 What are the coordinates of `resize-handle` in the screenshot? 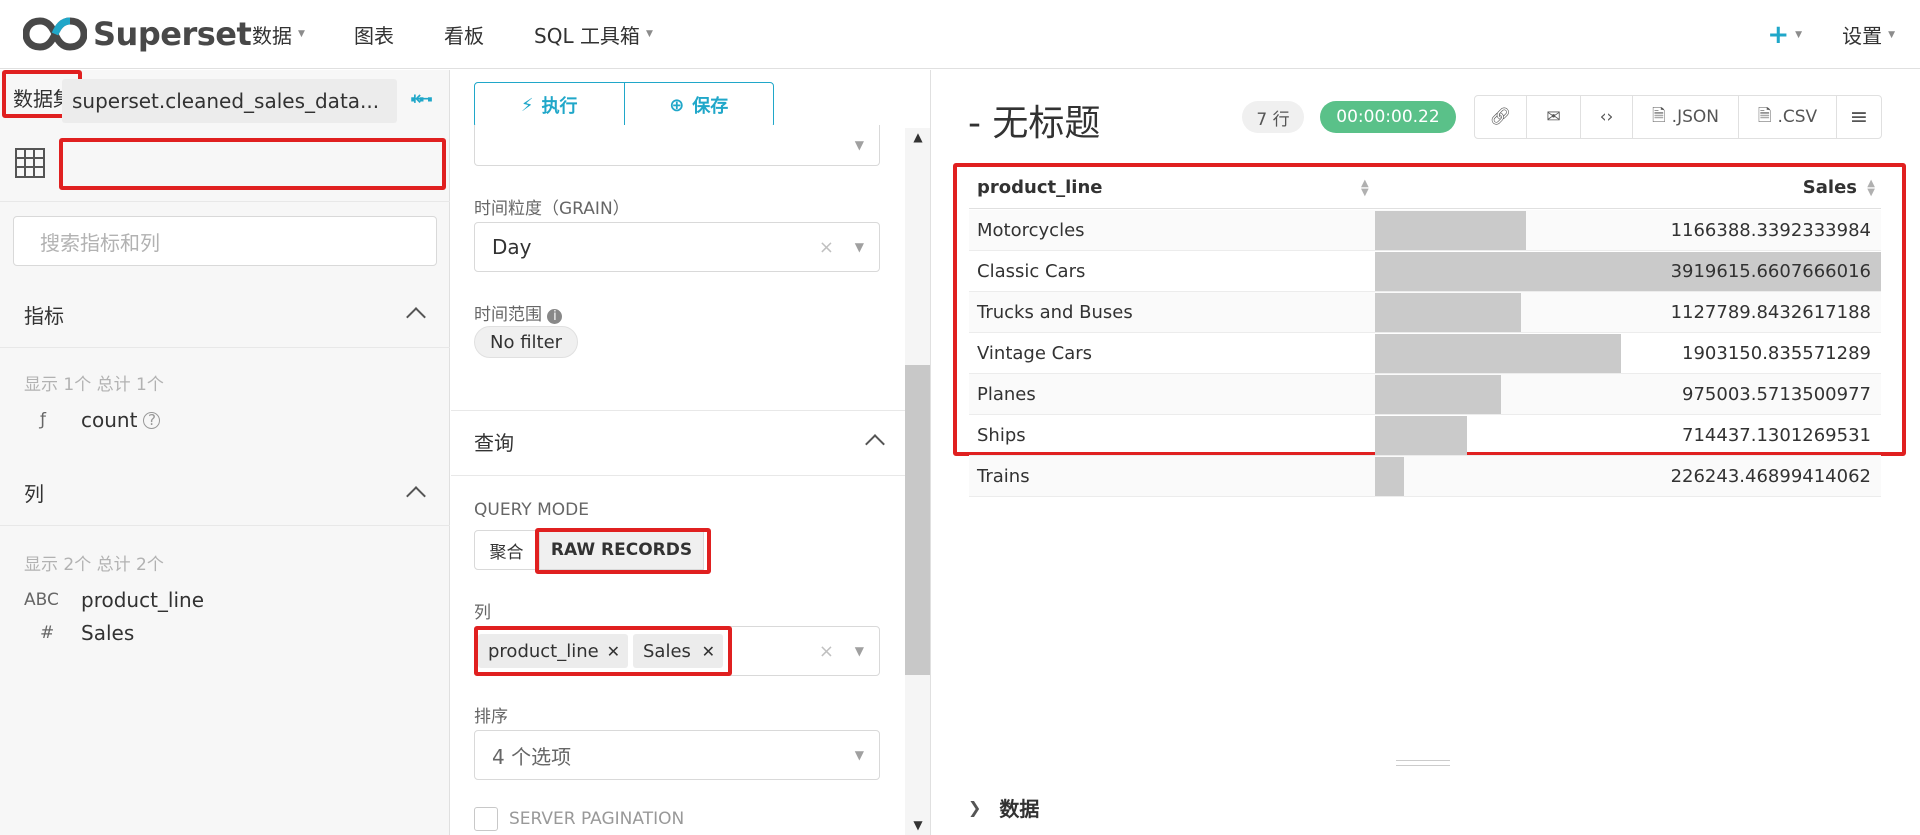 It's located at (1423, 763).